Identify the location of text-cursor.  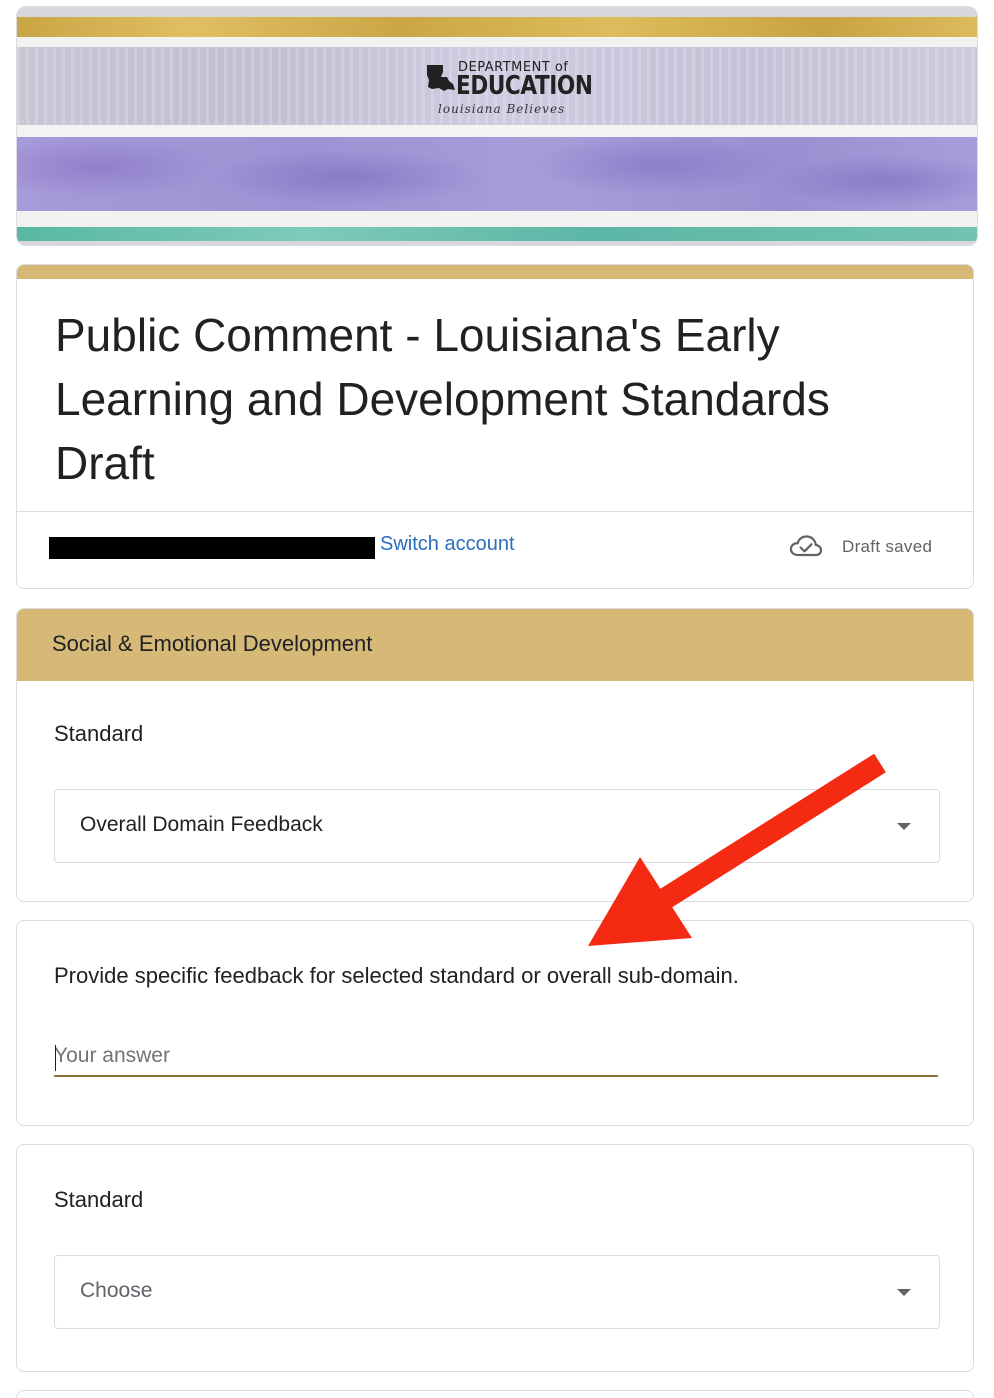
(55, 1058).